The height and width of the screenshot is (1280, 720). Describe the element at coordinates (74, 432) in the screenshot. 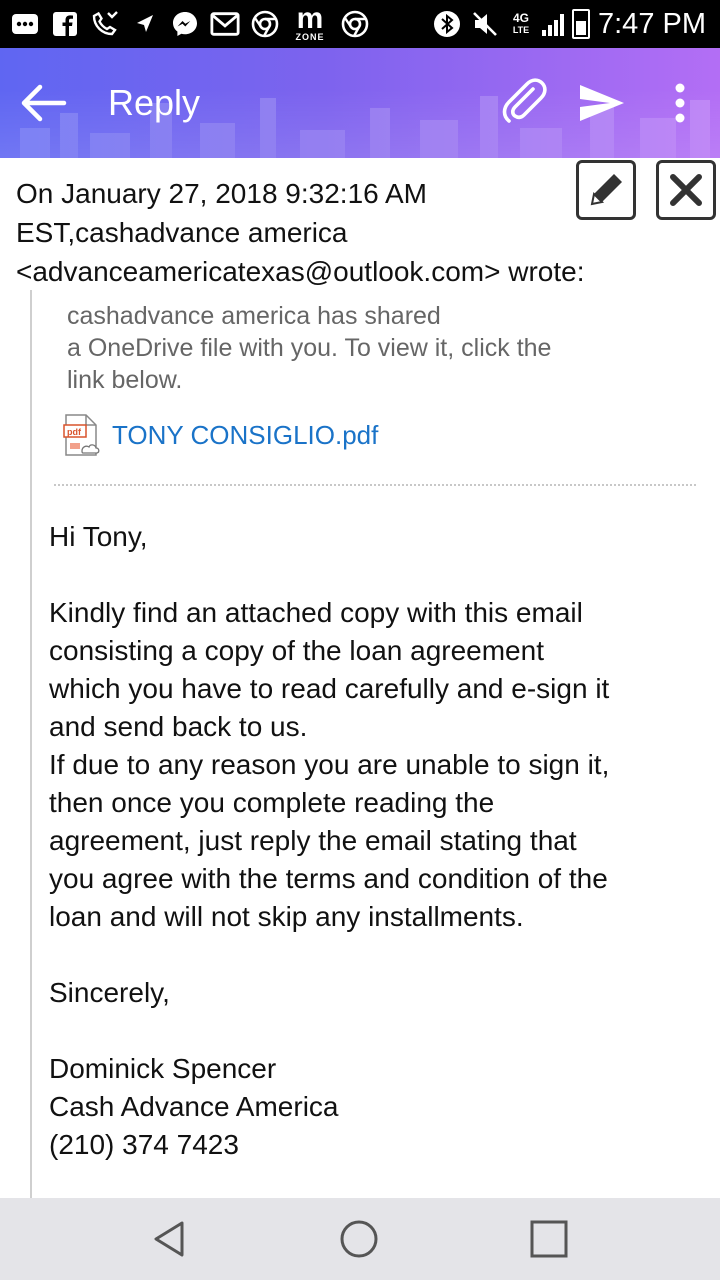

I see `svg-text: pdf` at that location.